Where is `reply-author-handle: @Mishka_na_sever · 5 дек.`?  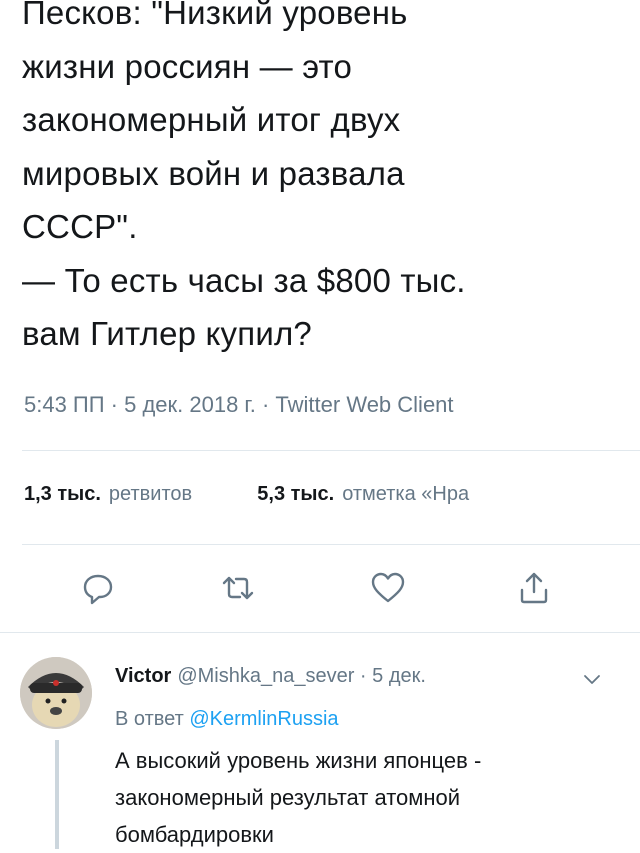 reply-author-handle: @Mishka_na_sever · 5 дек. is located at coordinates (301, 676).